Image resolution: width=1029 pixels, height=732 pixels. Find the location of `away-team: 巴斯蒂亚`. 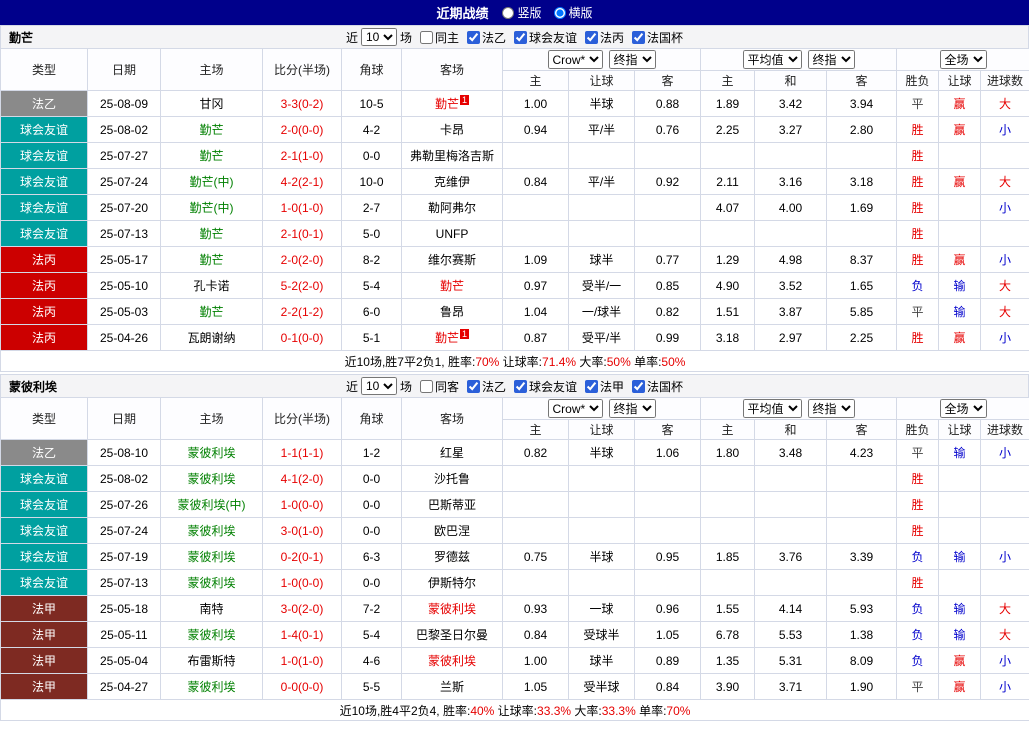

away-team: 巴斯蒂亚 is located at coordinates (452, 504).